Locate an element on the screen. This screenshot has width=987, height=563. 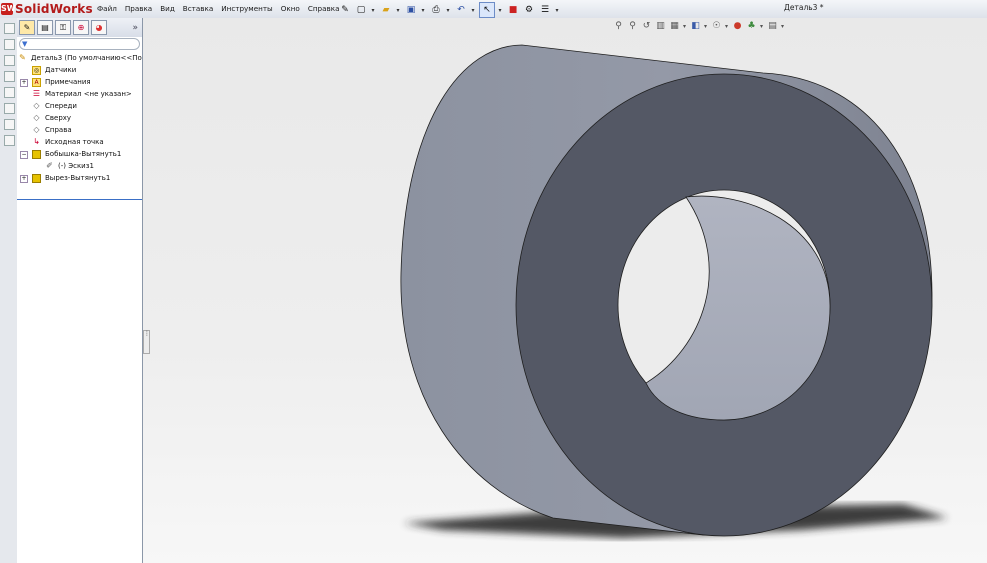
material-icon: ☰ is located at coordinates (36, 93).